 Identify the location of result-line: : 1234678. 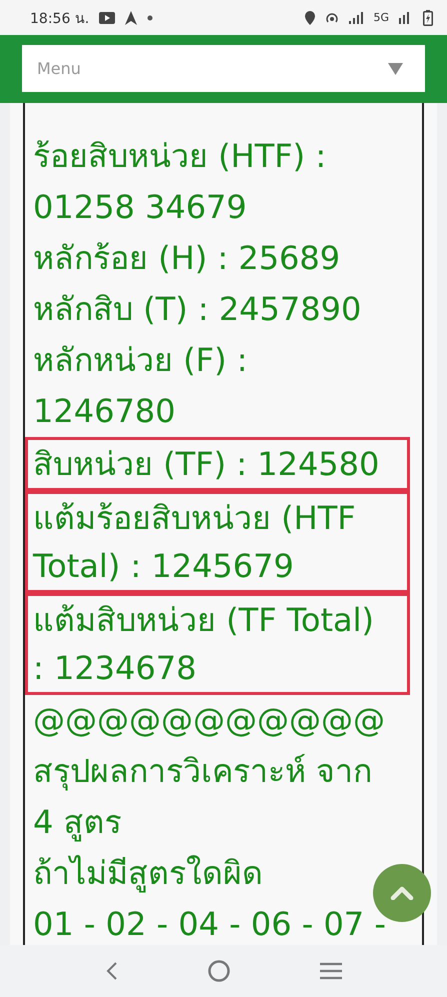
(114, 668).